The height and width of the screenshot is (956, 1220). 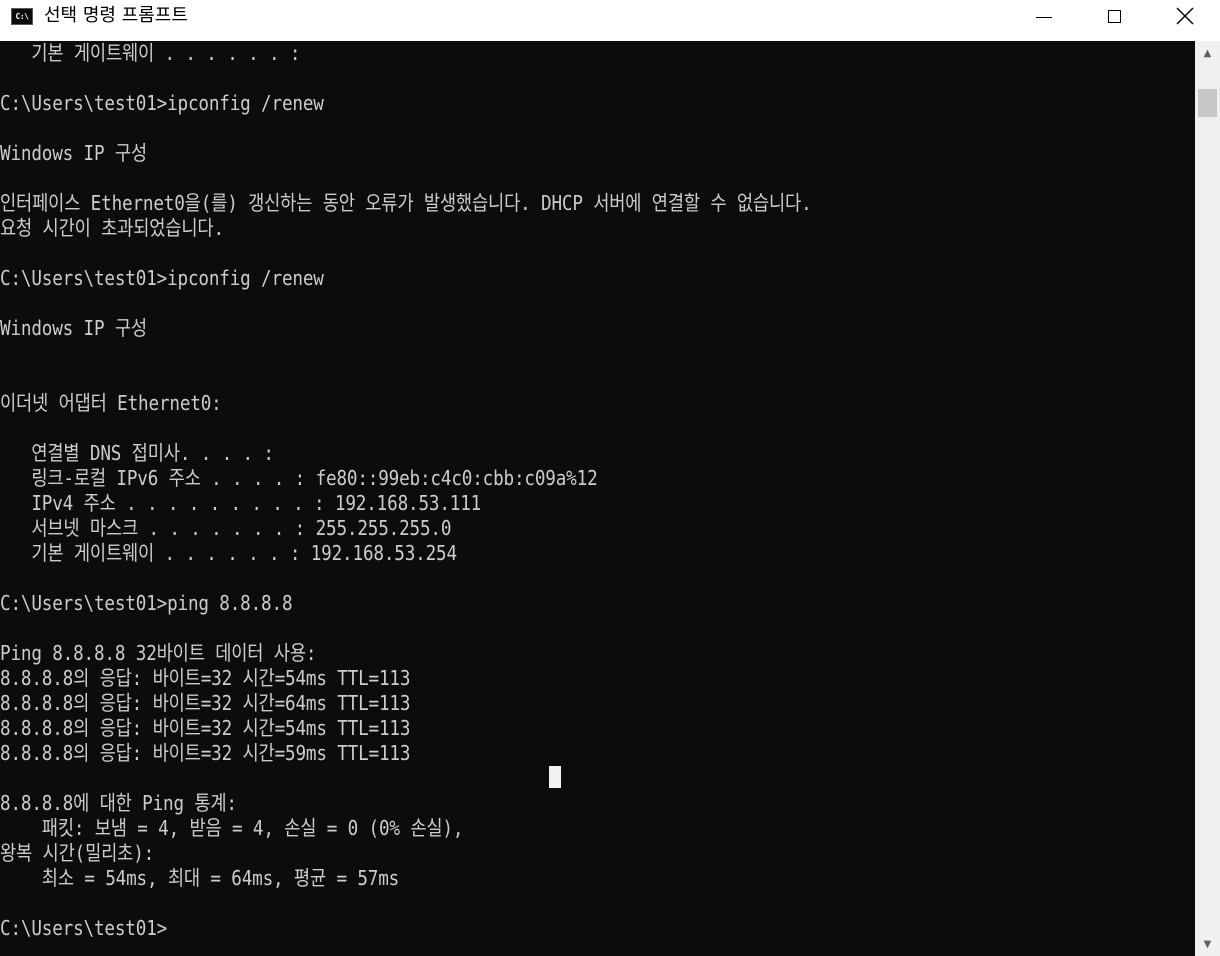 What do you see at coordinates (84, 928) in the screenshot?
I see `console-line: C:\Users\test01>` at bounding box center [84, 928].